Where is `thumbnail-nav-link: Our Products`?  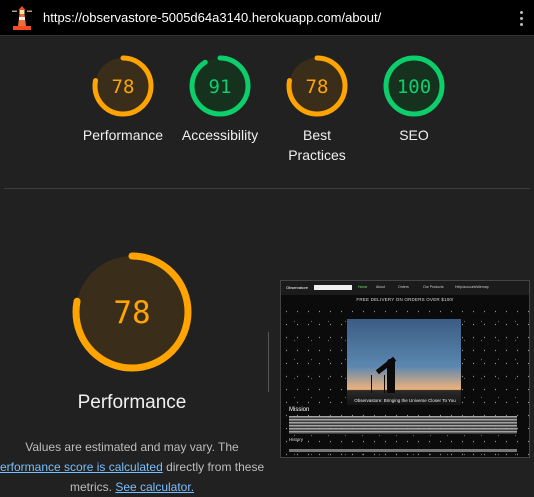 thumbnail-nav-link: Our Products is located at coordinates (433, 287).